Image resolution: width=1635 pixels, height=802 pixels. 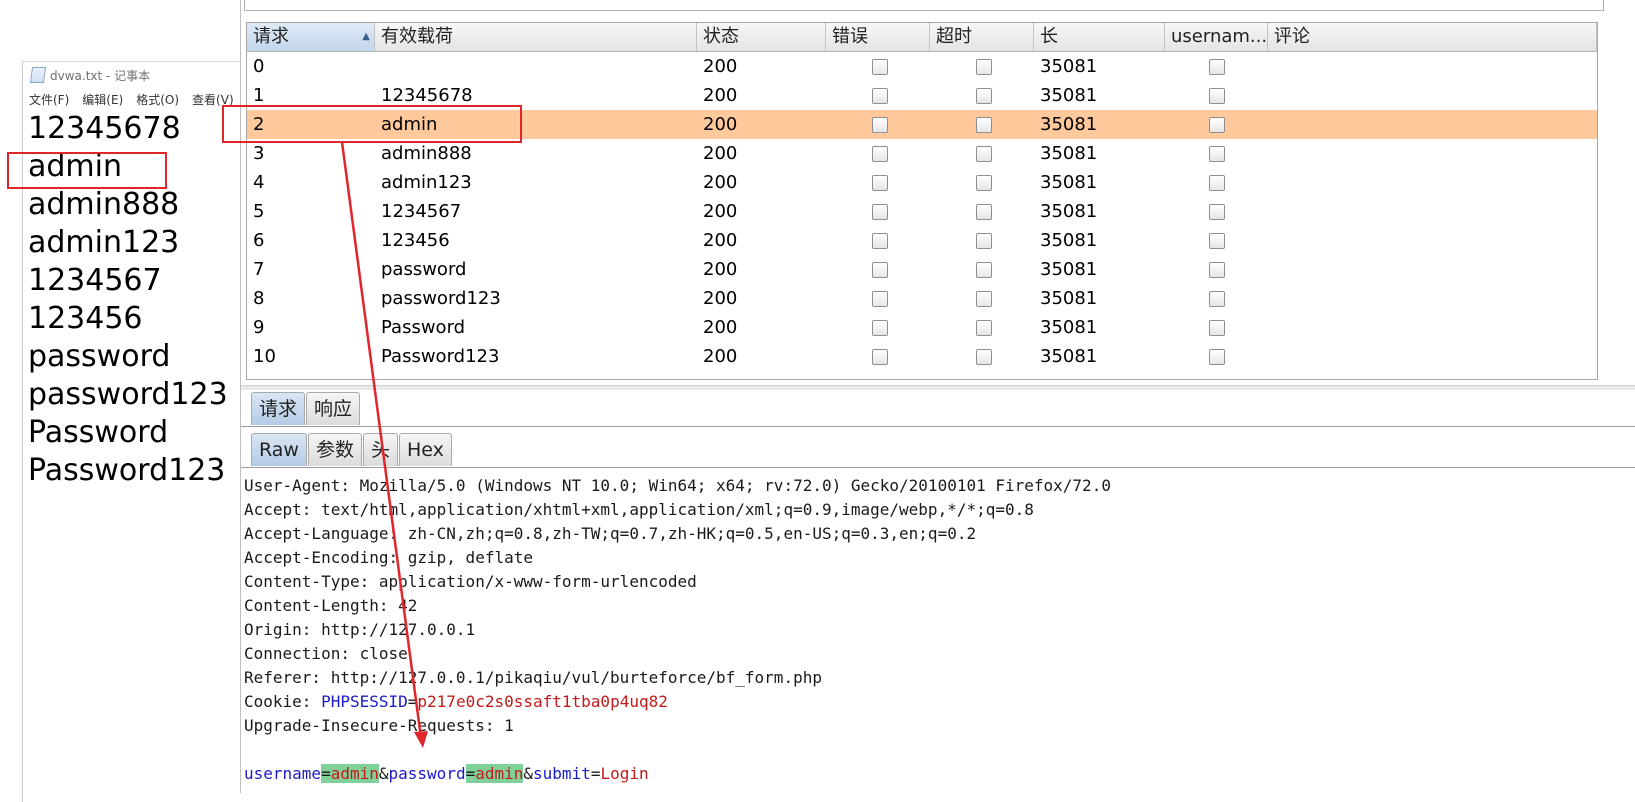 I want to click on table-row: 3 admin888 200 35081, so click(x=922, y=153).